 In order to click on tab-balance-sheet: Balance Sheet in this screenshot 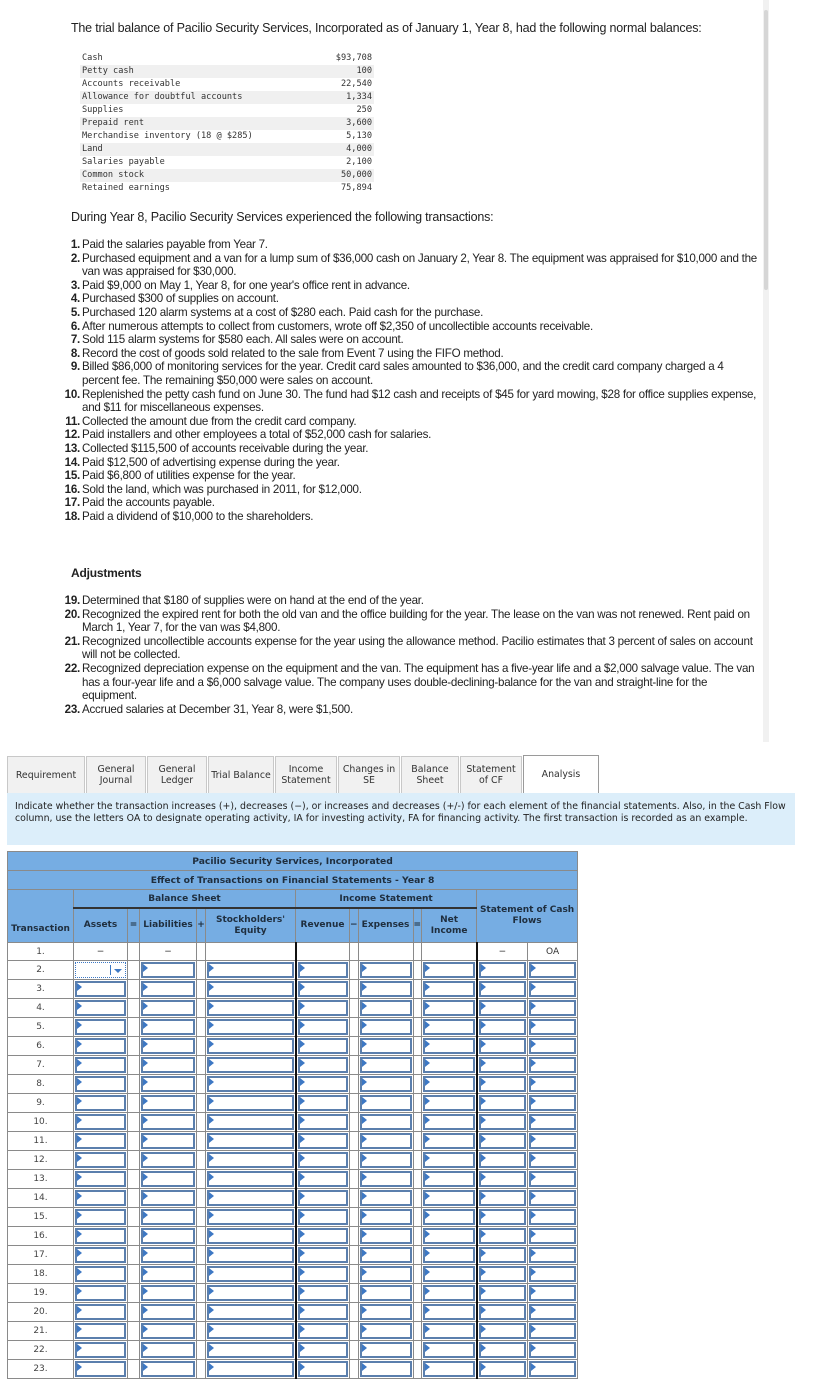, I will do `click(430, 775)`.